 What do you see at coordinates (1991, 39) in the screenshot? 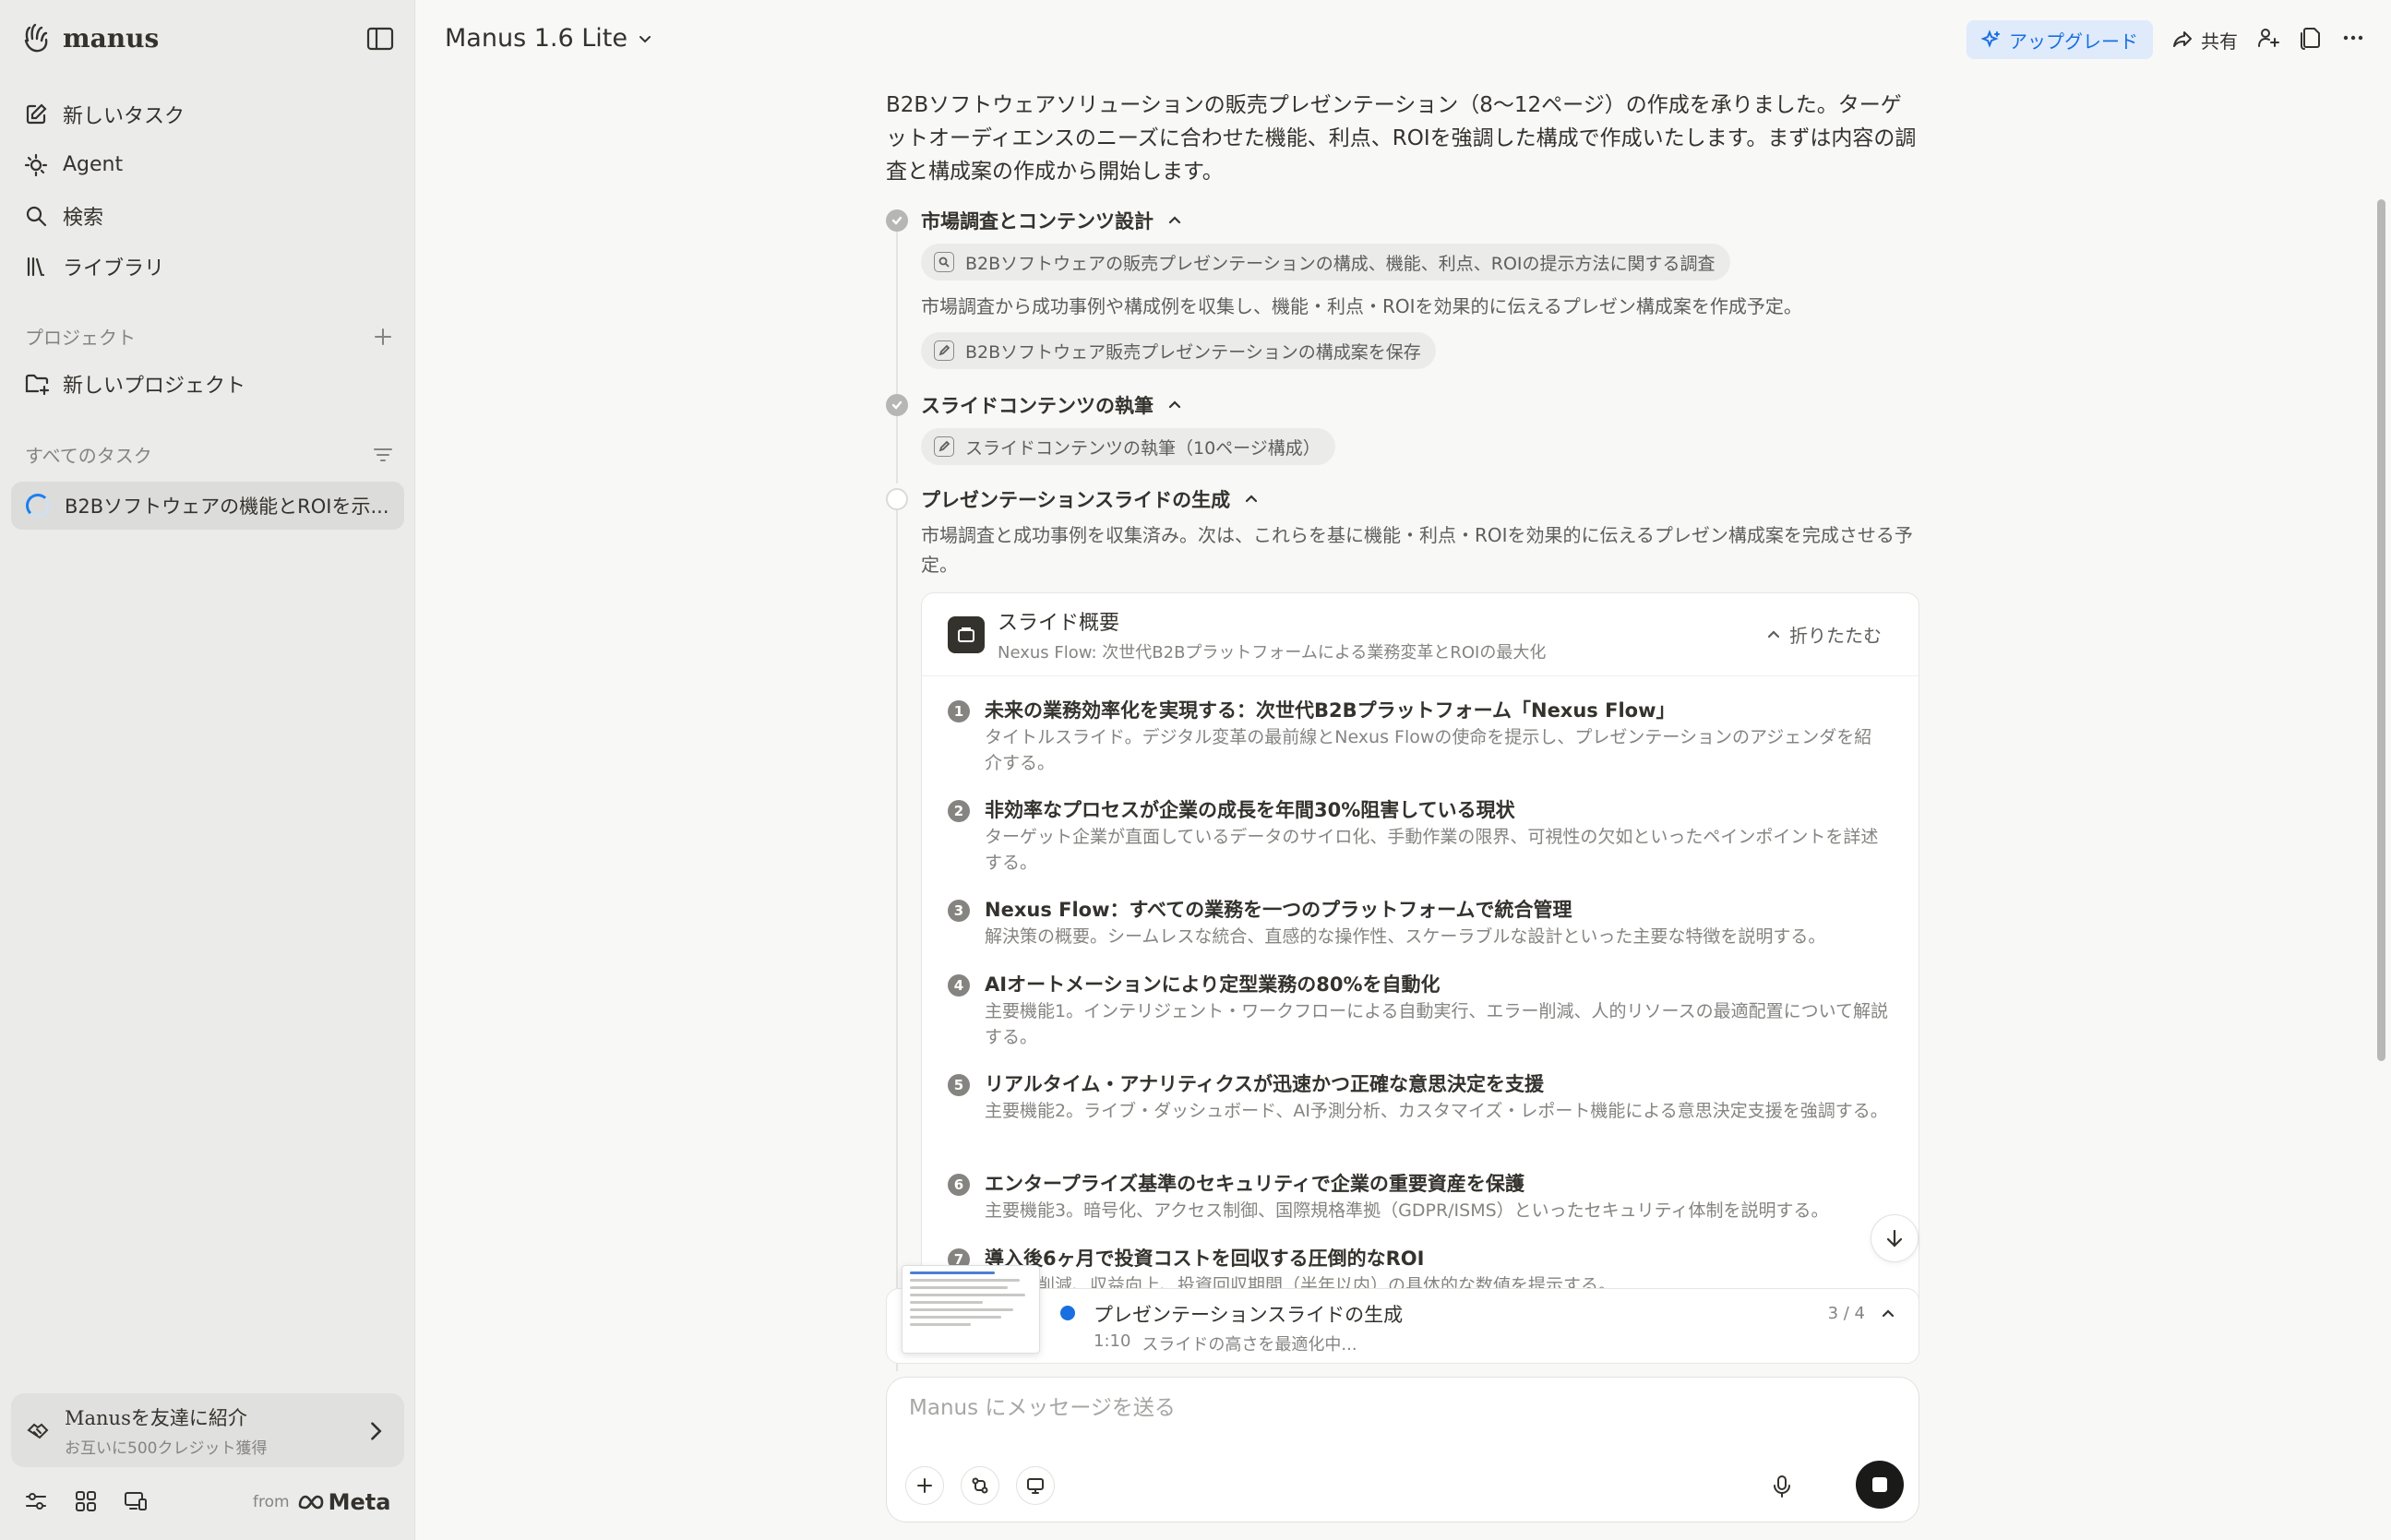
I see `sparkle-icon` at bounding box center [1991, 39].